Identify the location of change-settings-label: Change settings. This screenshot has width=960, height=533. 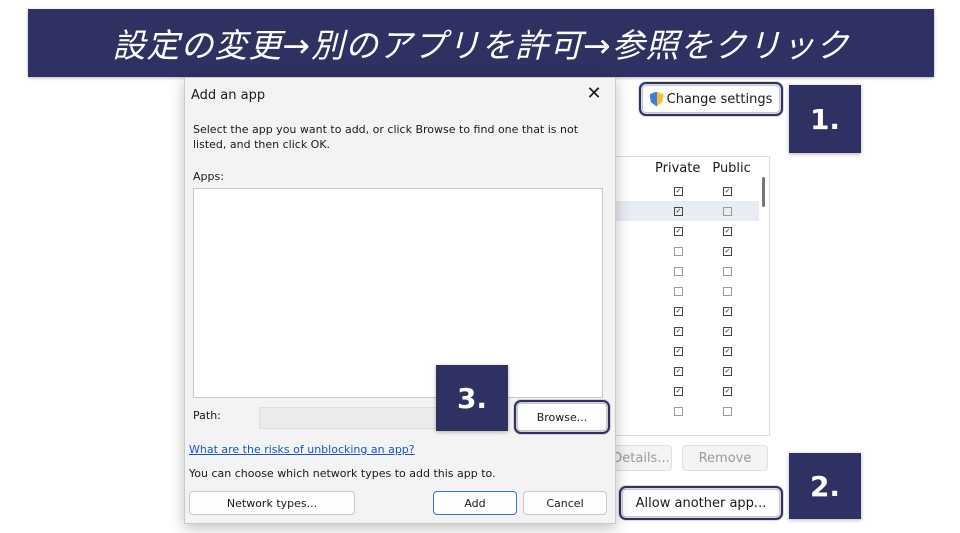
(719, 99).